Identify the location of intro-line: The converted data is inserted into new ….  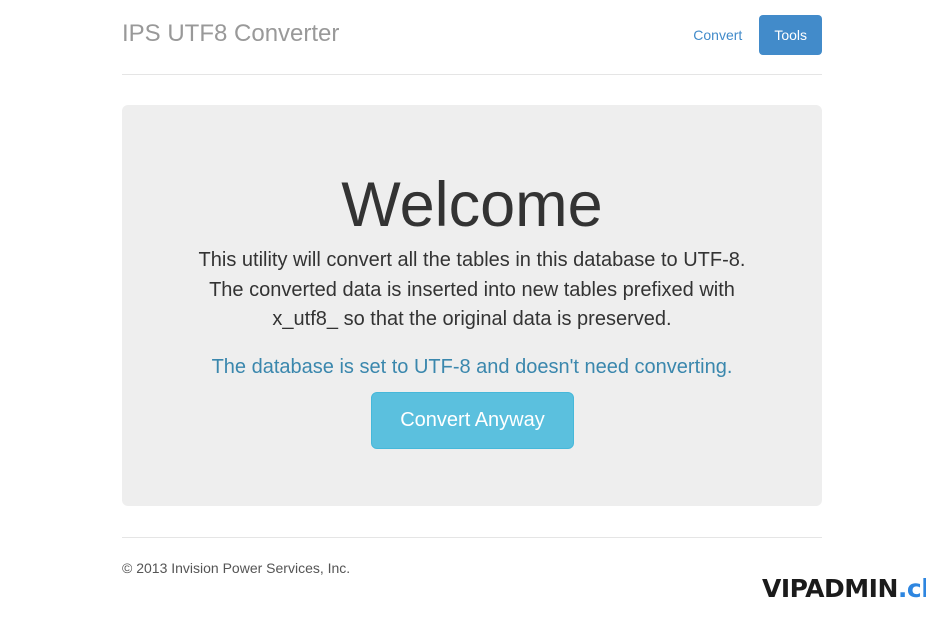
(472, 289).